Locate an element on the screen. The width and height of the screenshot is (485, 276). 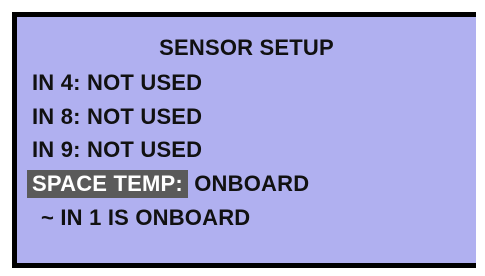
screen-title: SENSOR SETUP is located at coordinates (246, 47).